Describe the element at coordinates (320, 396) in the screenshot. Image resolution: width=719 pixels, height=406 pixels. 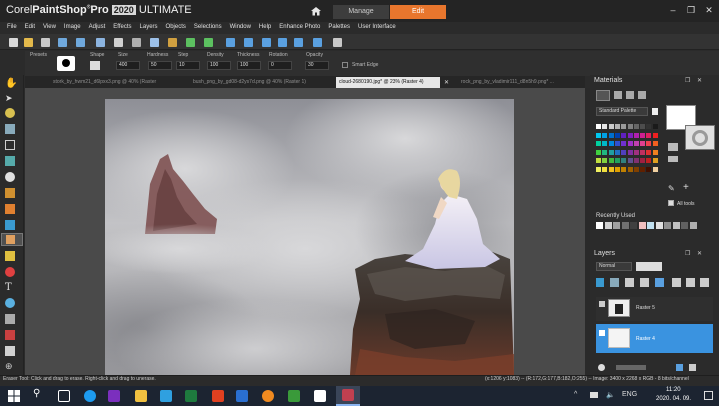
I see `white-app-icon` at that location.